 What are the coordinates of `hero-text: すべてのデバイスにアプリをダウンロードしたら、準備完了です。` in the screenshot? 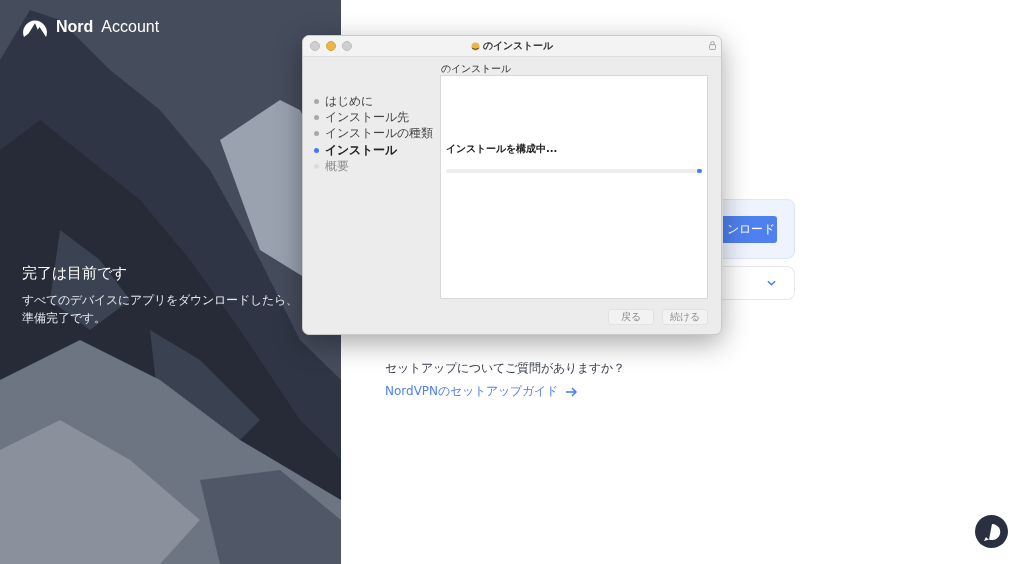 It's located at (160, 309).